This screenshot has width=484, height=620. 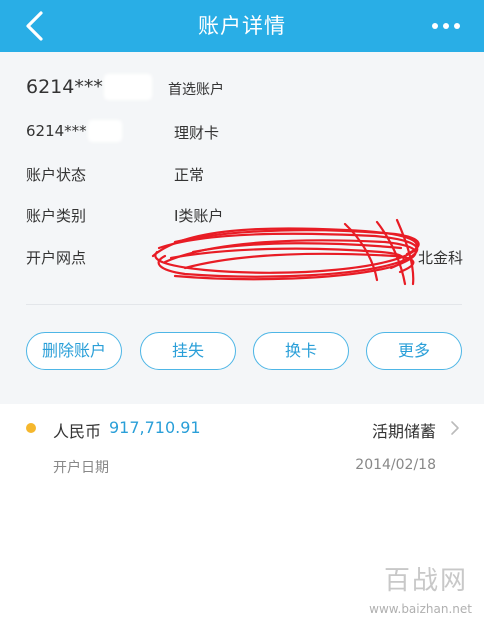 I want to click on site-watermark: 百战网 www.baizhan.net, so click(x=401, y=588).